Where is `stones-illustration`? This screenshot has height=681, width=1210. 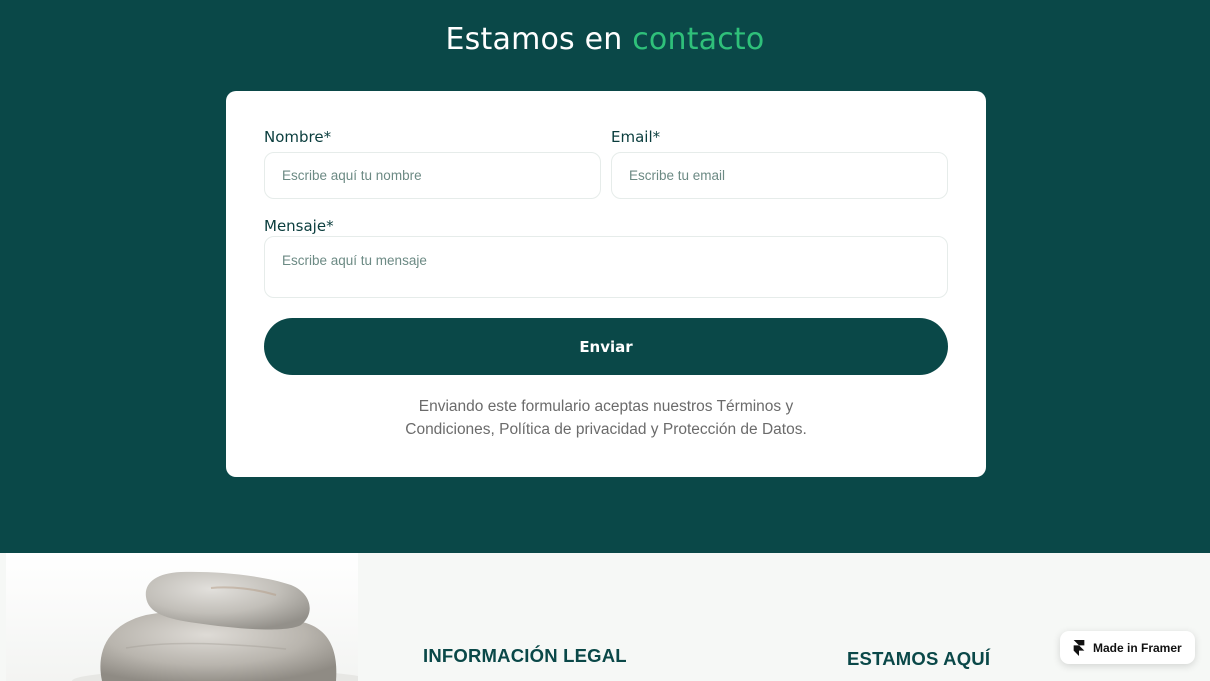 stones-illustration is located at coordinates (215, 626).